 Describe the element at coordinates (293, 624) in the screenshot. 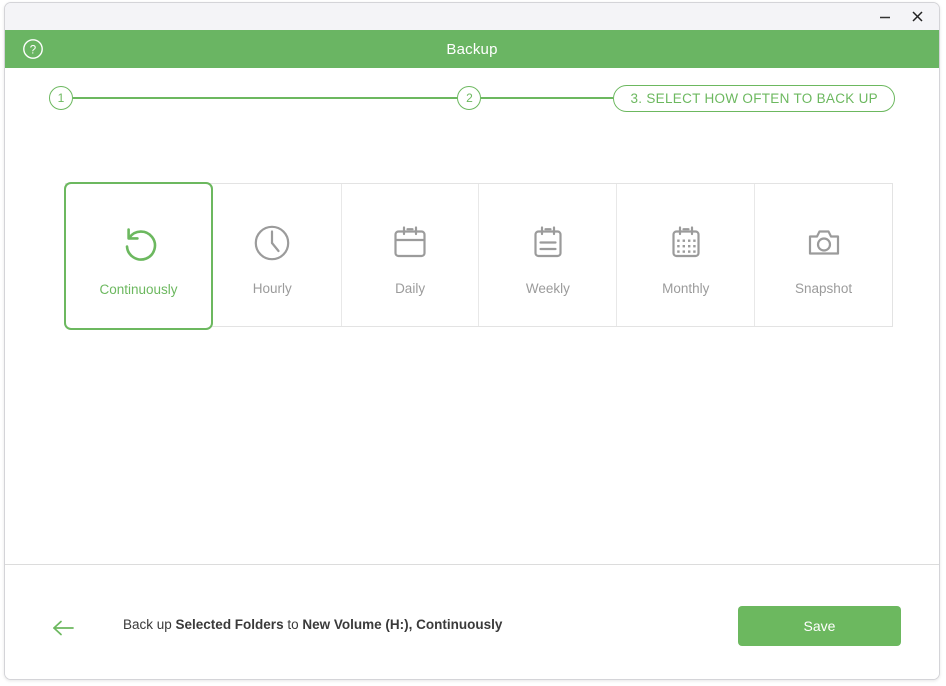

I see `summary-middle: to` at that location.